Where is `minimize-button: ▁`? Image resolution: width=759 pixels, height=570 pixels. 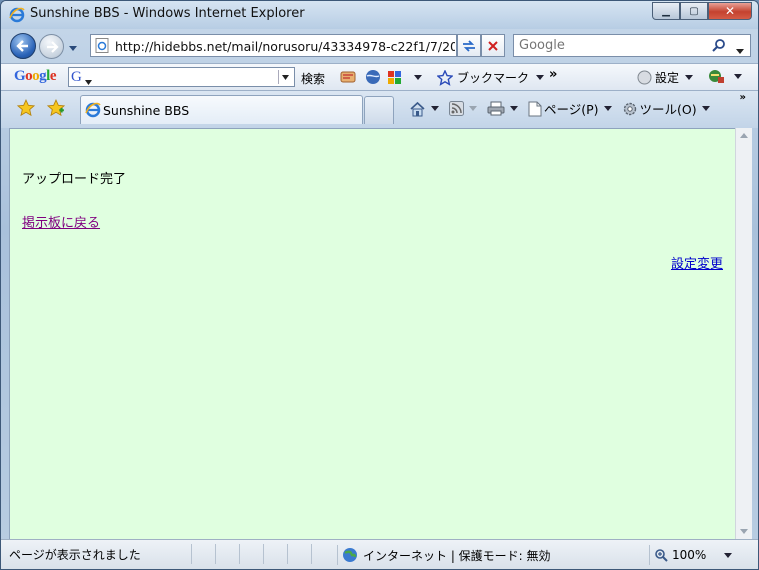
minimize-button: ▁ is located at coordinates (666, 11).